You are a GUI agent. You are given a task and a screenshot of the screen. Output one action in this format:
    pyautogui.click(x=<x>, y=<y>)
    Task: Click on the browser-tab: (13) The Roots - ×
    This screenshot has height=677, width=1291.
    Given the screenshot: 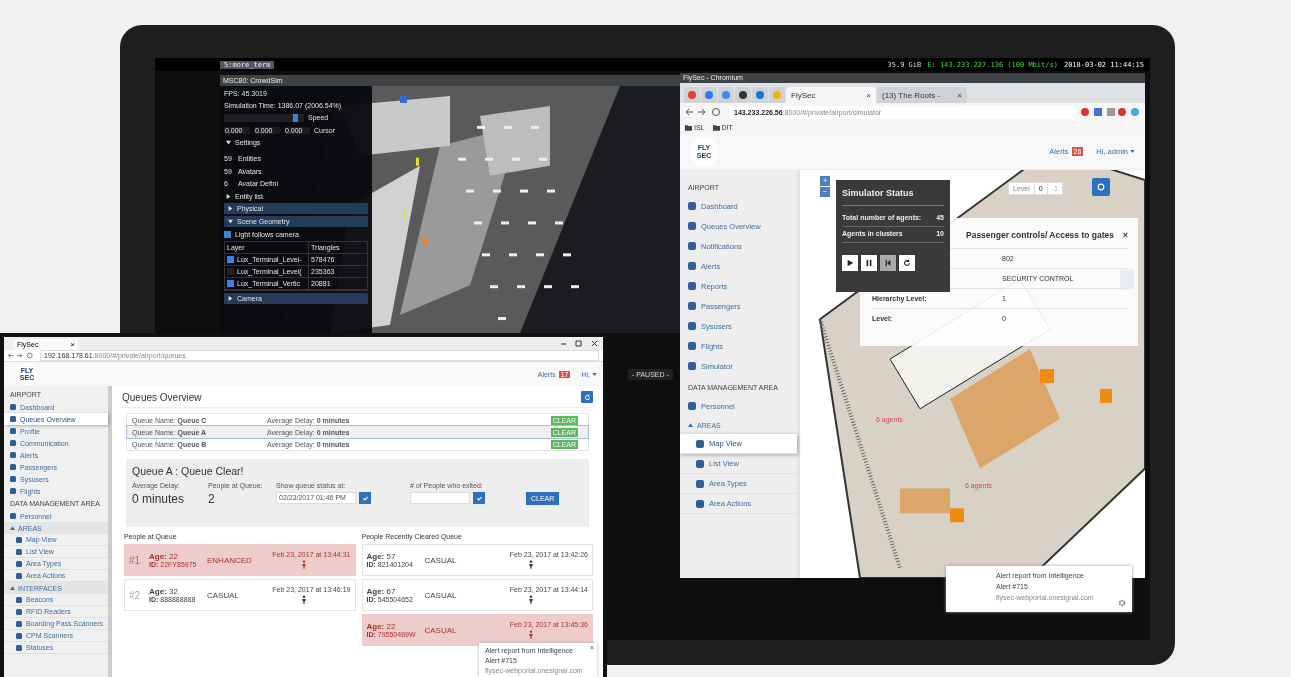 What is the action you would take?
    pyautogui.click(x=922, y=95)
    